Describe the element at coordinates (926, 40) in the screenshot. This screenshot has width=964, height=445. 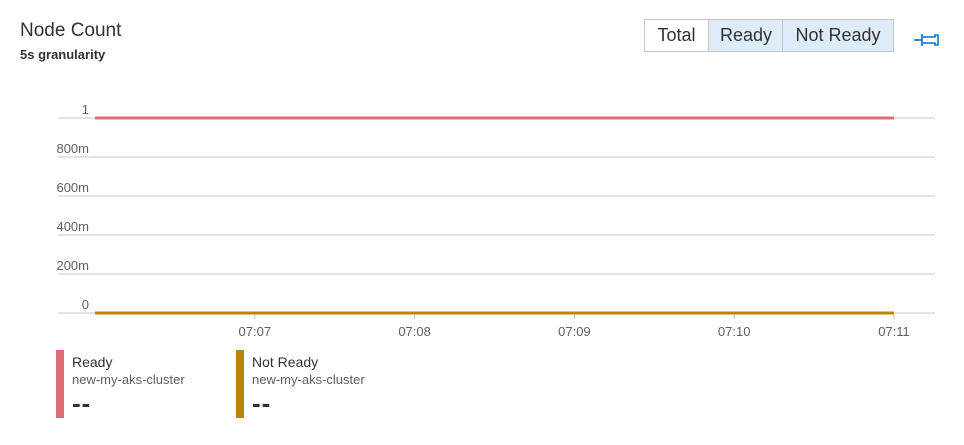
I see `pin-icon` at that location.